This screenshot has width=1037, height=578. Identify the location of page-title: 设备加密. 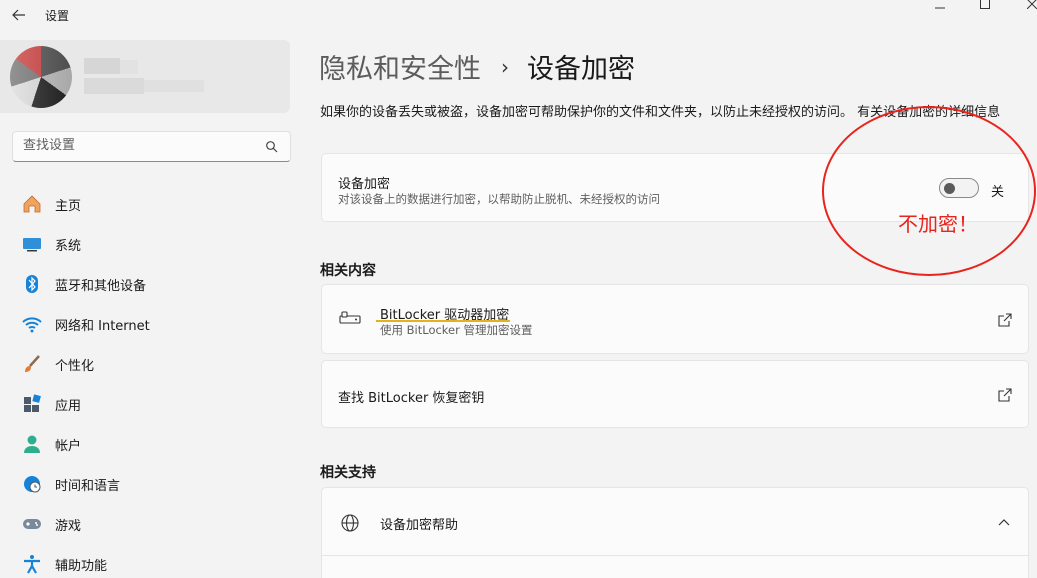
(581, 69).